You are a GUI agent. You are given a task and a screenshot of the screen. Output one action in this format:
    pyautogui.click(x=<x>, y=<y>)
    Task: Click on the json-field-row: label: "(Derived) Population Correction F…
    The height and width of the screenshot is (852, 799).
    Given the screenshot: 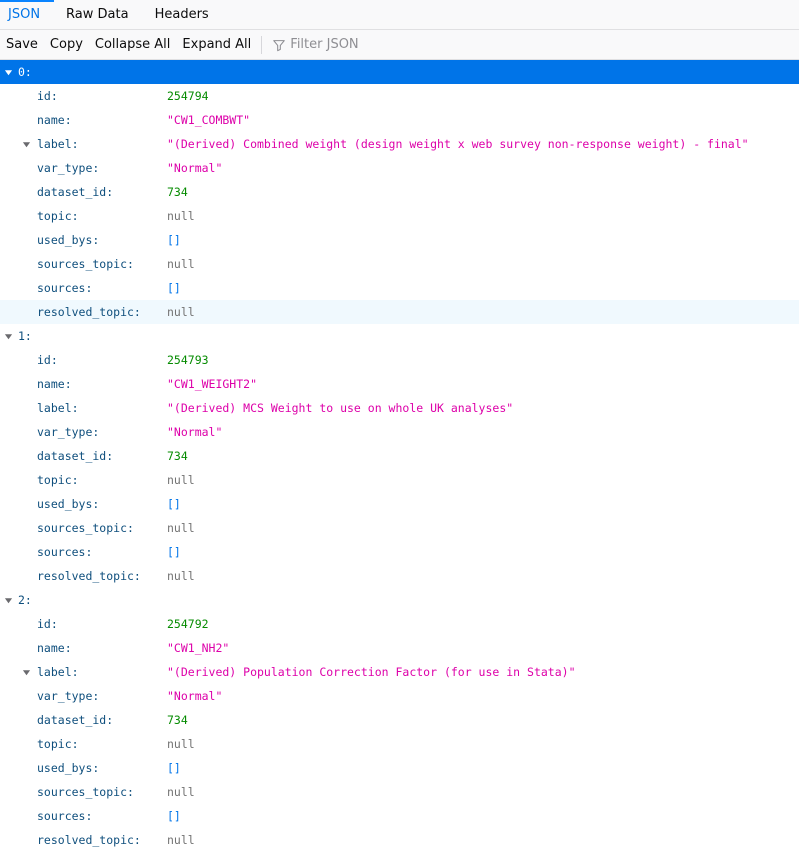 What is the action you would take?
    pyautogui.click(x=399, y=672)
    